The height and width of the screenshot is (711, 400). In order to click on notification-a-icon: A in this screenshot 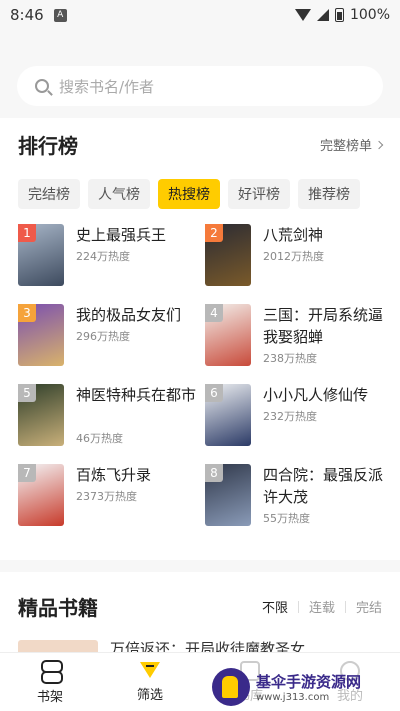, I will do `click(60, 15)`.